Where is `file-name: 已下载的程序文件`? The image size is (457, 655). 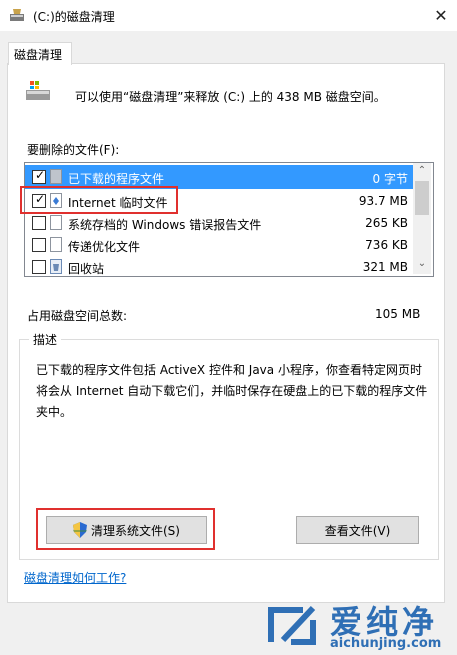
file-name: 已下载的程序文件 is located at coordinates (116, 179).